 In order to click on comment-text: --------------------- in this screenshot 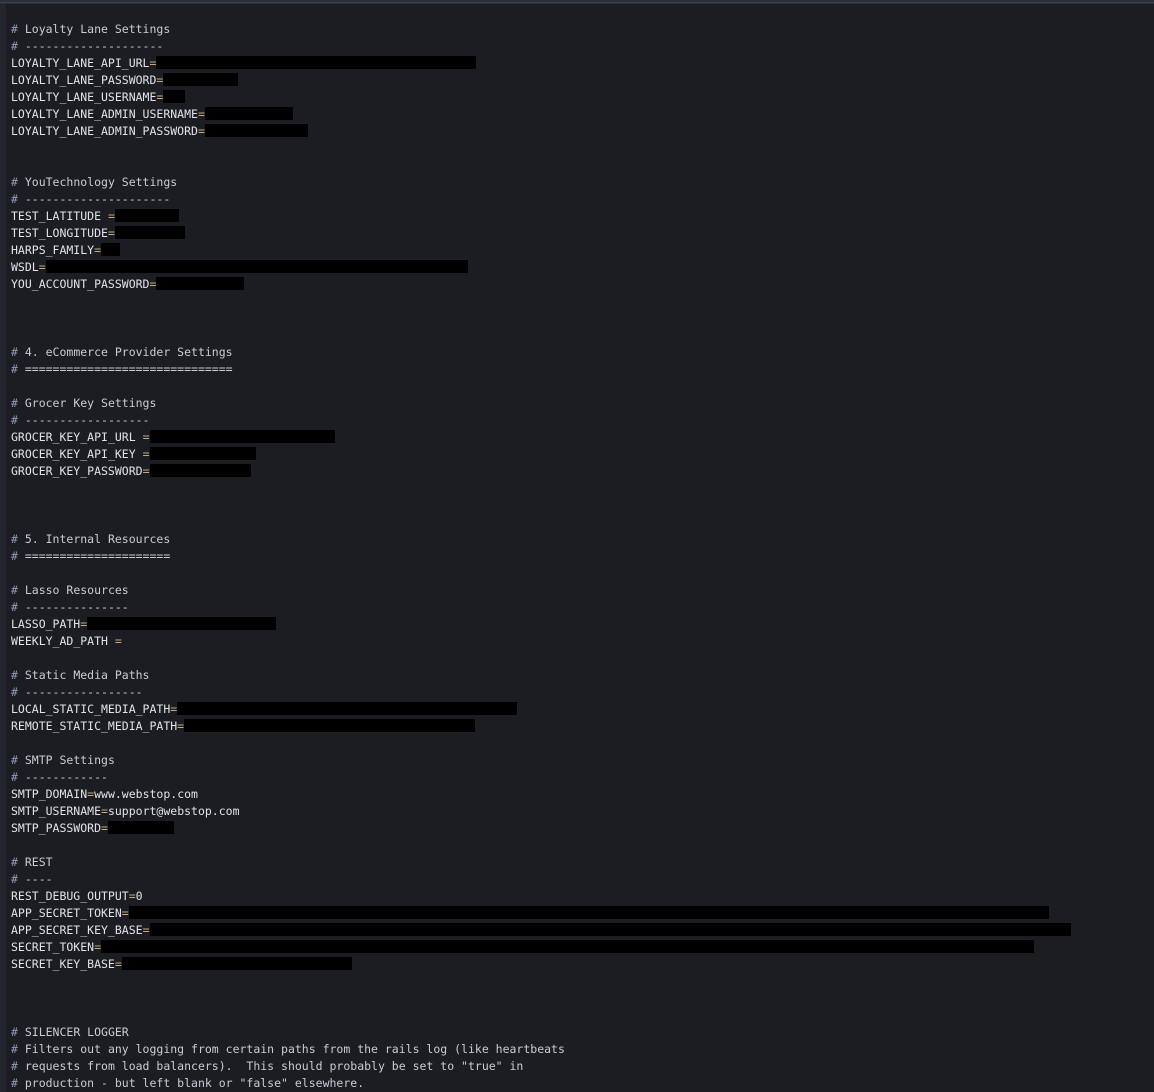, I will do `click(94, 199)`.